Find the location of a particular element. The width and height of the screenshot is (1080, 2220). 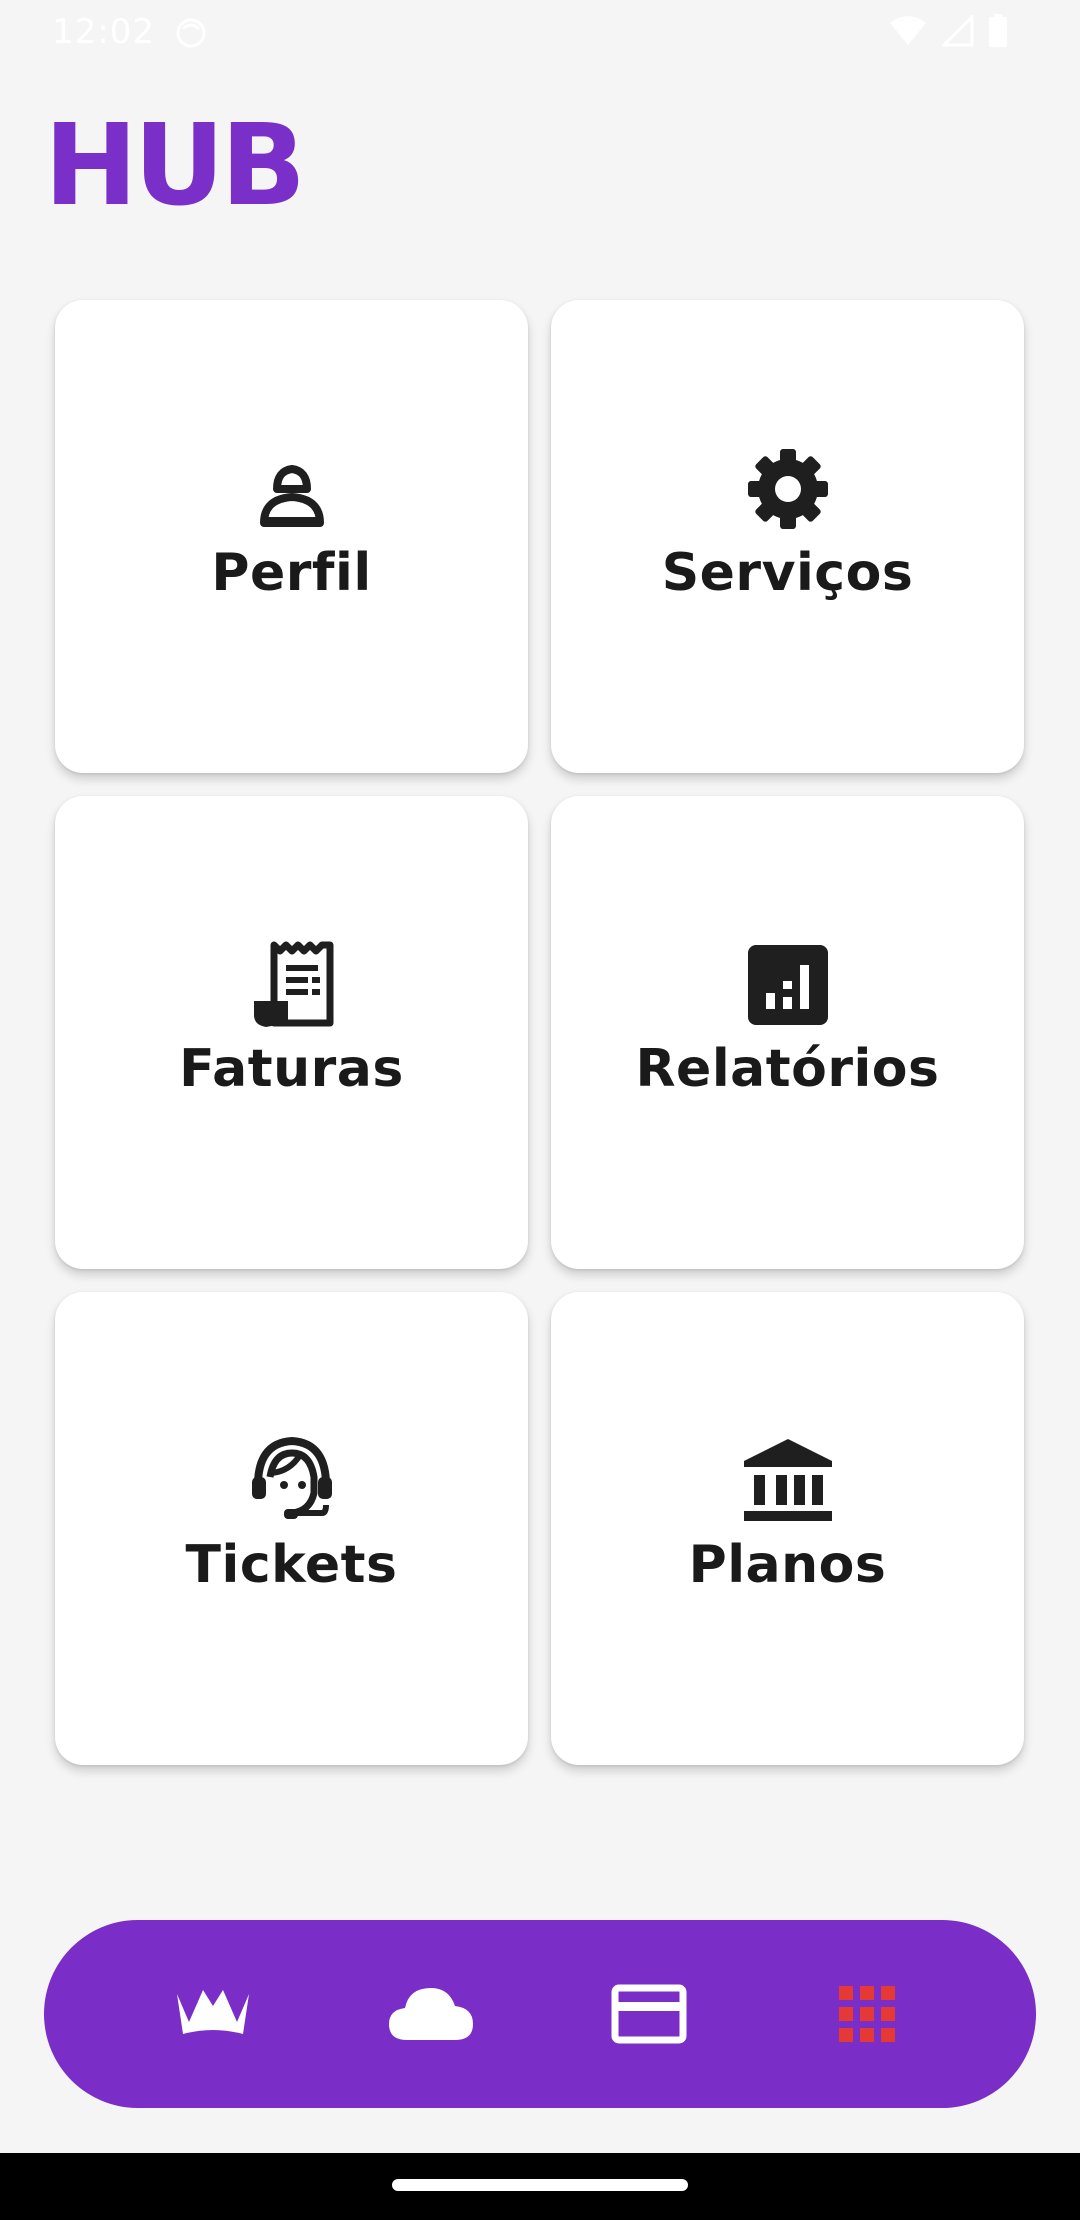

gear-icon is located at coordinates (788, 489).